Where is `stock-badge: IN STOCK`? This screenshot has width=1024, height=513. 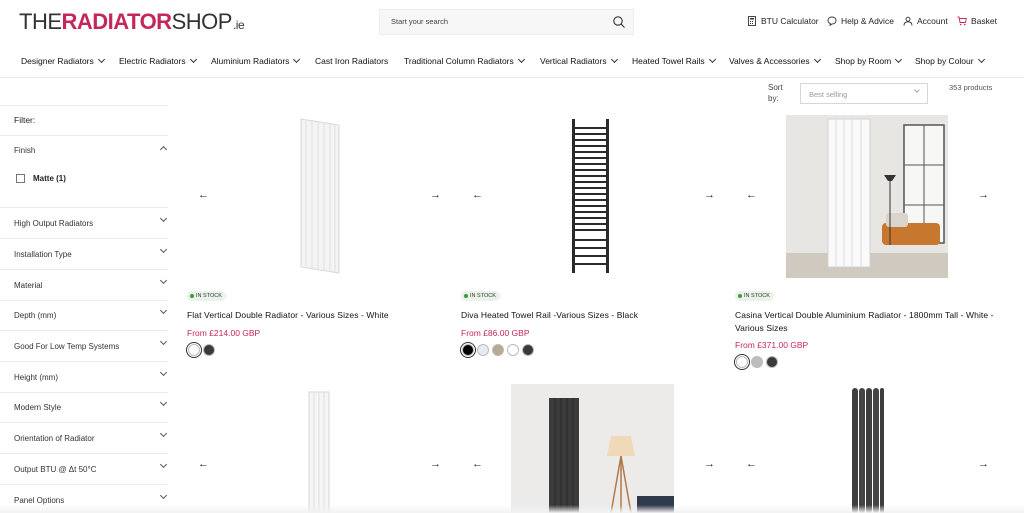 stock-badge: IN STOCK is located at coordinates (754, 296).